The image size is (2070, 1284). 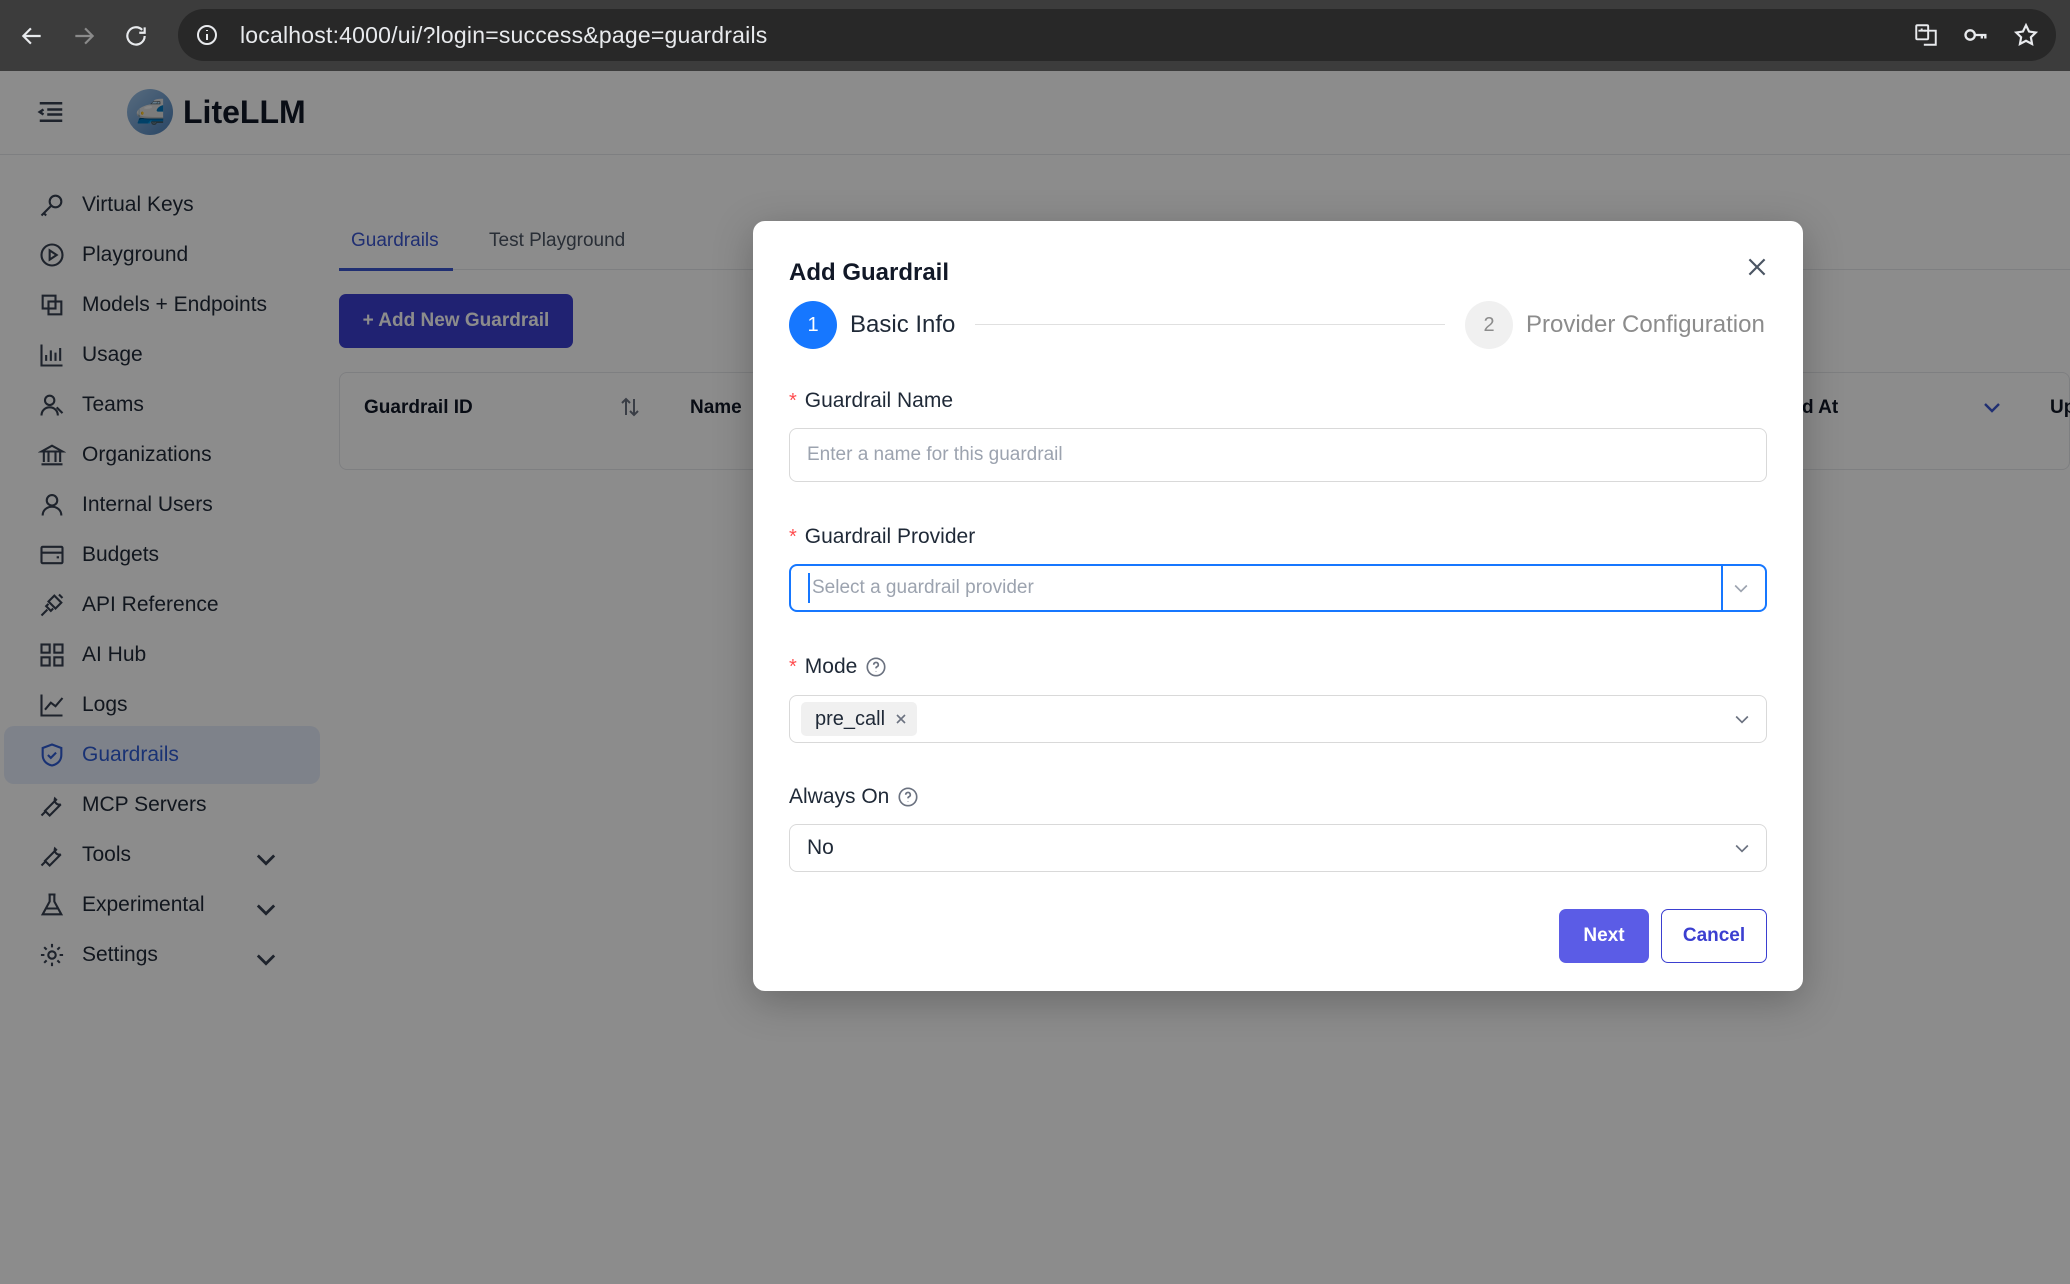 What do you see at coordinates (923, 587) in the screenshot?
I see `select-placeholder: Select a guardrail provider` at bounding box center [923, 587].